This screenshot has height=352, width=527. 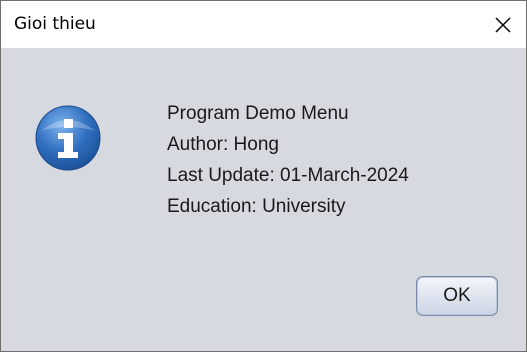 I want to click on close-button, so click(x=503, y=24).